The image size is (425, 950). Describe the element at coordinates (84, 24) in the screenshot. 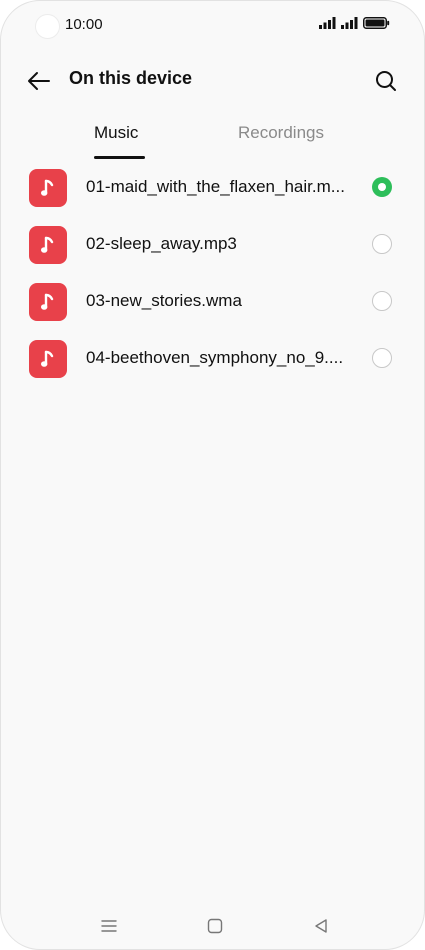

I see `status-time: 10:00` at that location.